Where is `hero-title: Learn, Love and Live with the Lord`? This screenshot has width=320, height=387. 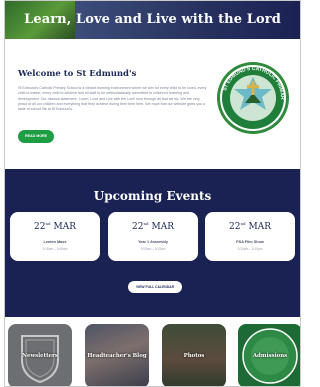 hero-title: Learn, Love and Live with the Lord is located at coordinates (152, 19).